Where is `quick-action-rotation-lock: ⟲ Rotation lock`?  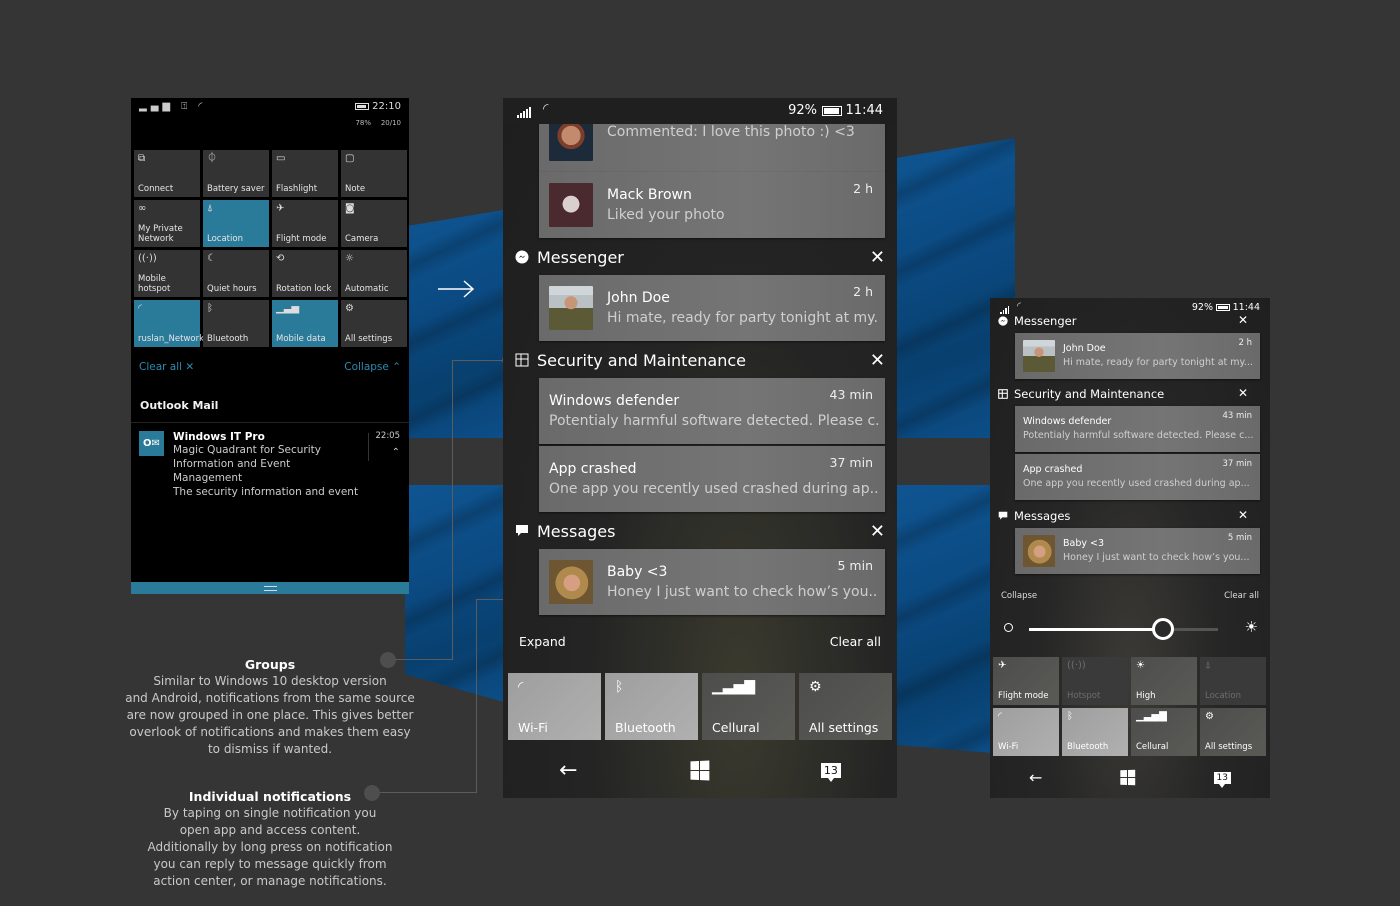 quick-action-rotation-lock: ⟲ Rotation lock is located at coordinates (305, 273).